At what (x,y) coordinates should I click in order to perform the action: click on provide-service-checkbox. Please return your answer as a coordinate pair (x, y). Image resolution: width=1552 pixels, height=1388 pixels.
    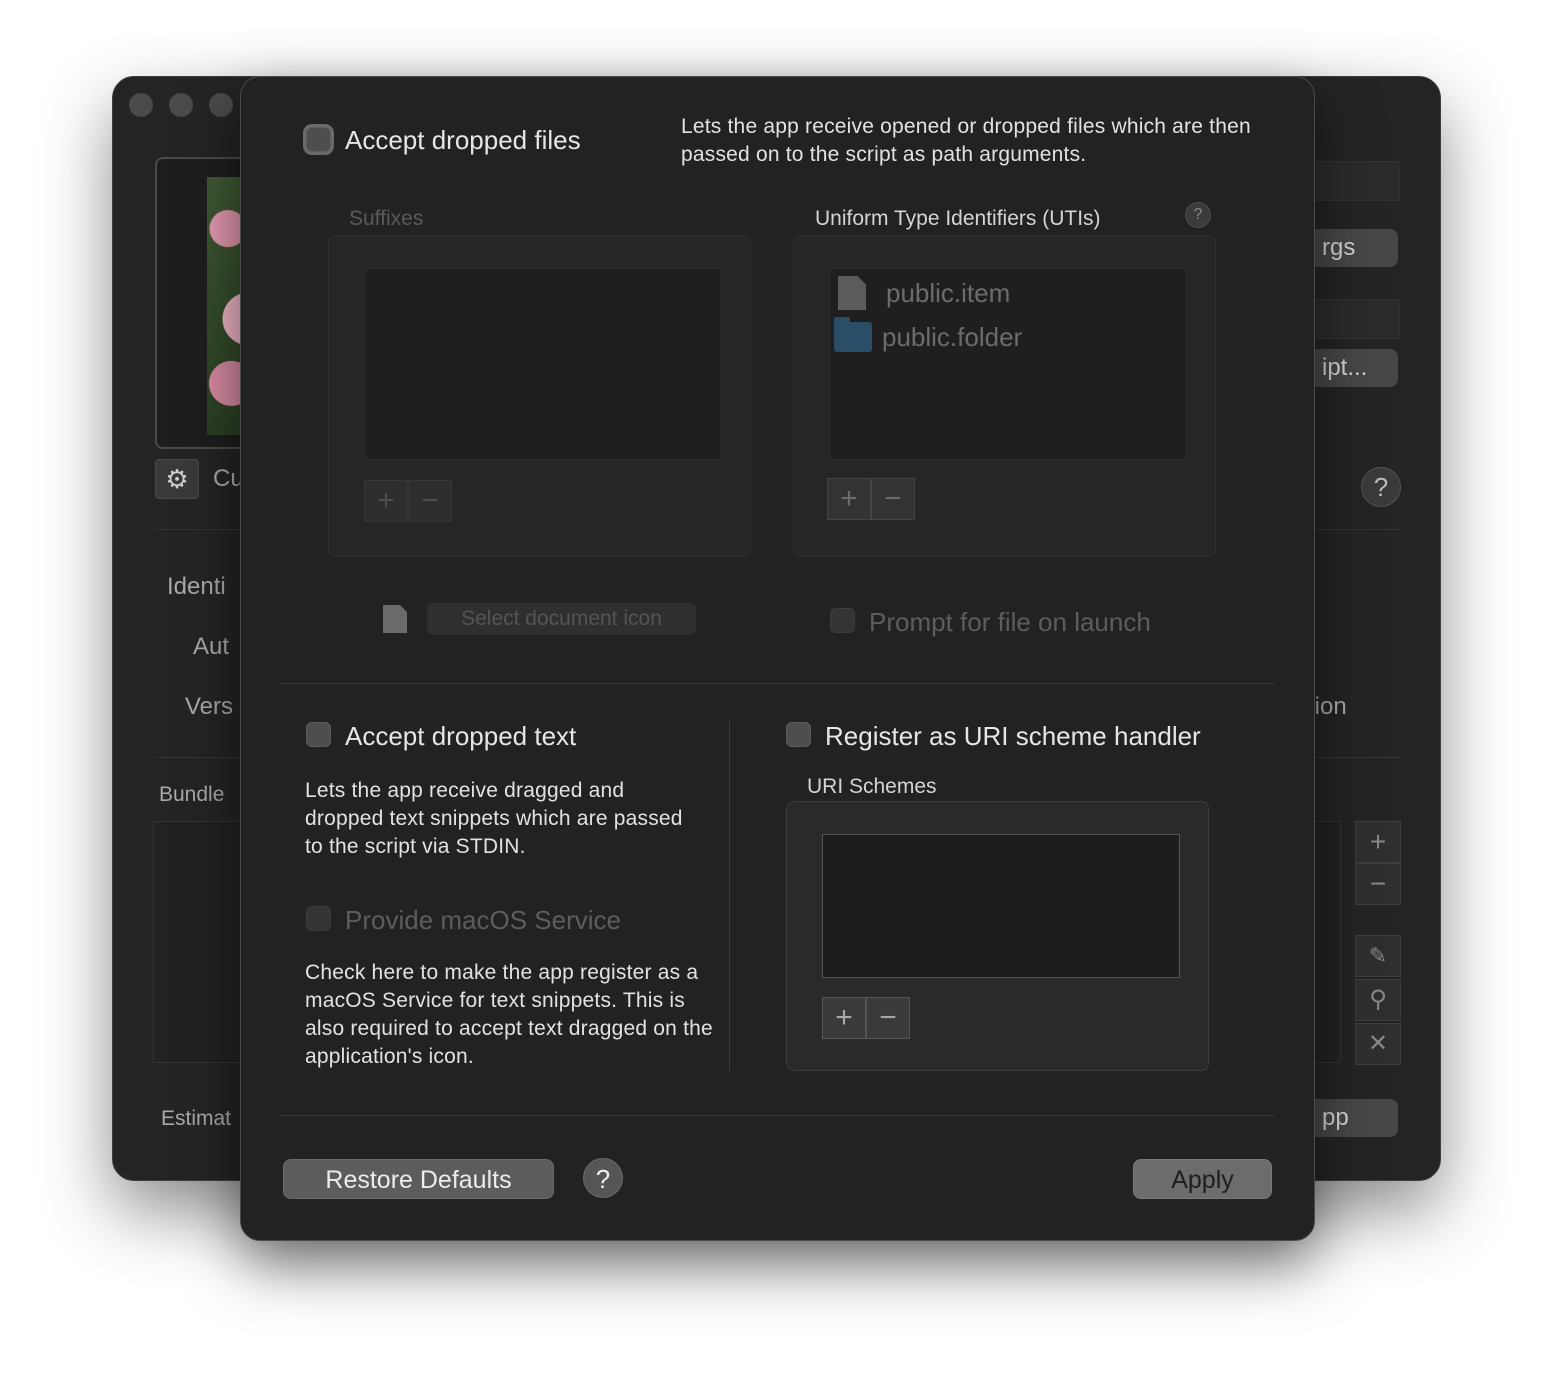
    Looking at the image, I should click on (318, 918).